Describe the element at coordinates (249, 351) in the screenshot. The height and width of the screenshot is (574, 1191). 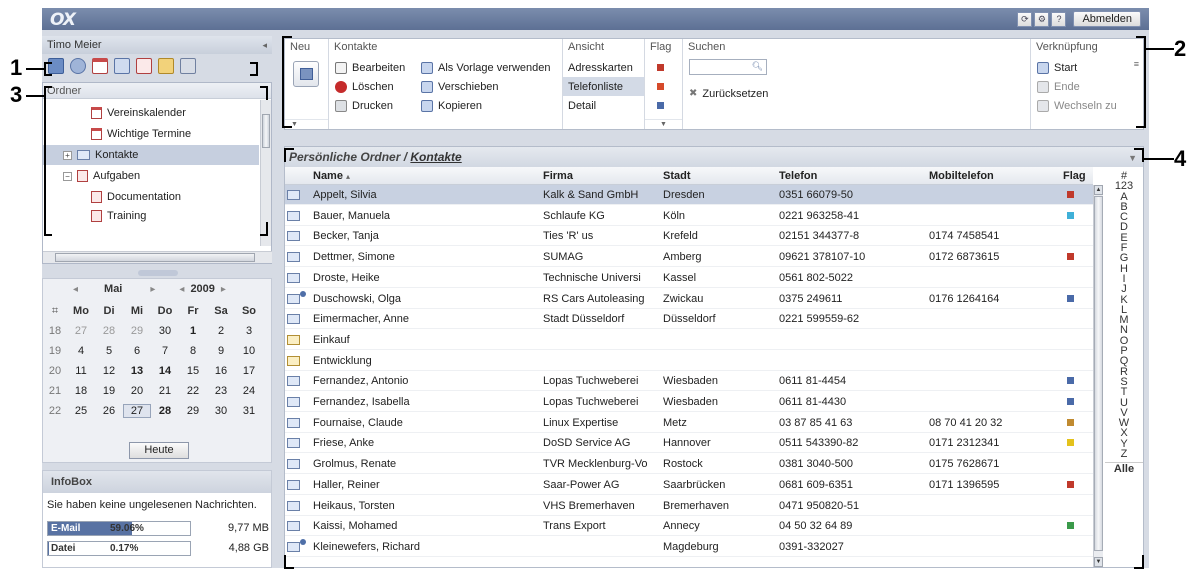
I see `calendar-day: 10` at that location.